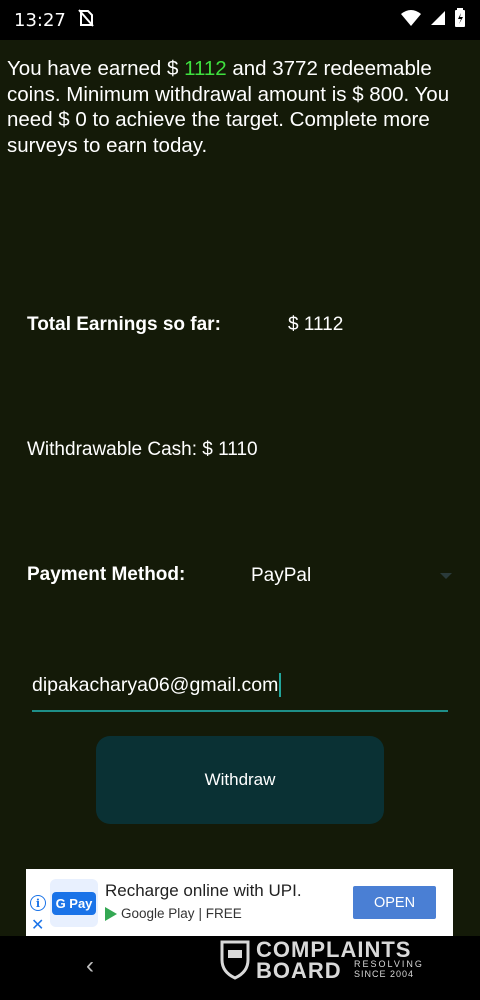 This screenshot has width=480, height=1000. Describe the element at coordinates (281, 575) in the screenshot. I see `payment-method-value: PayPal` at that location.